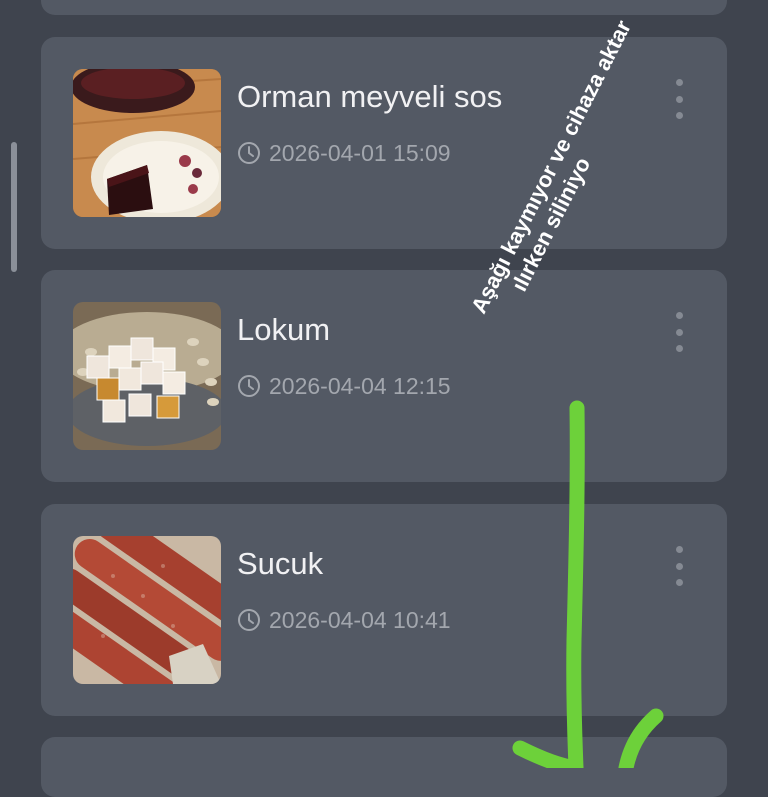 The image size is (768, 797). I want to click on recipe-title: Lokum, so click(284, 329).